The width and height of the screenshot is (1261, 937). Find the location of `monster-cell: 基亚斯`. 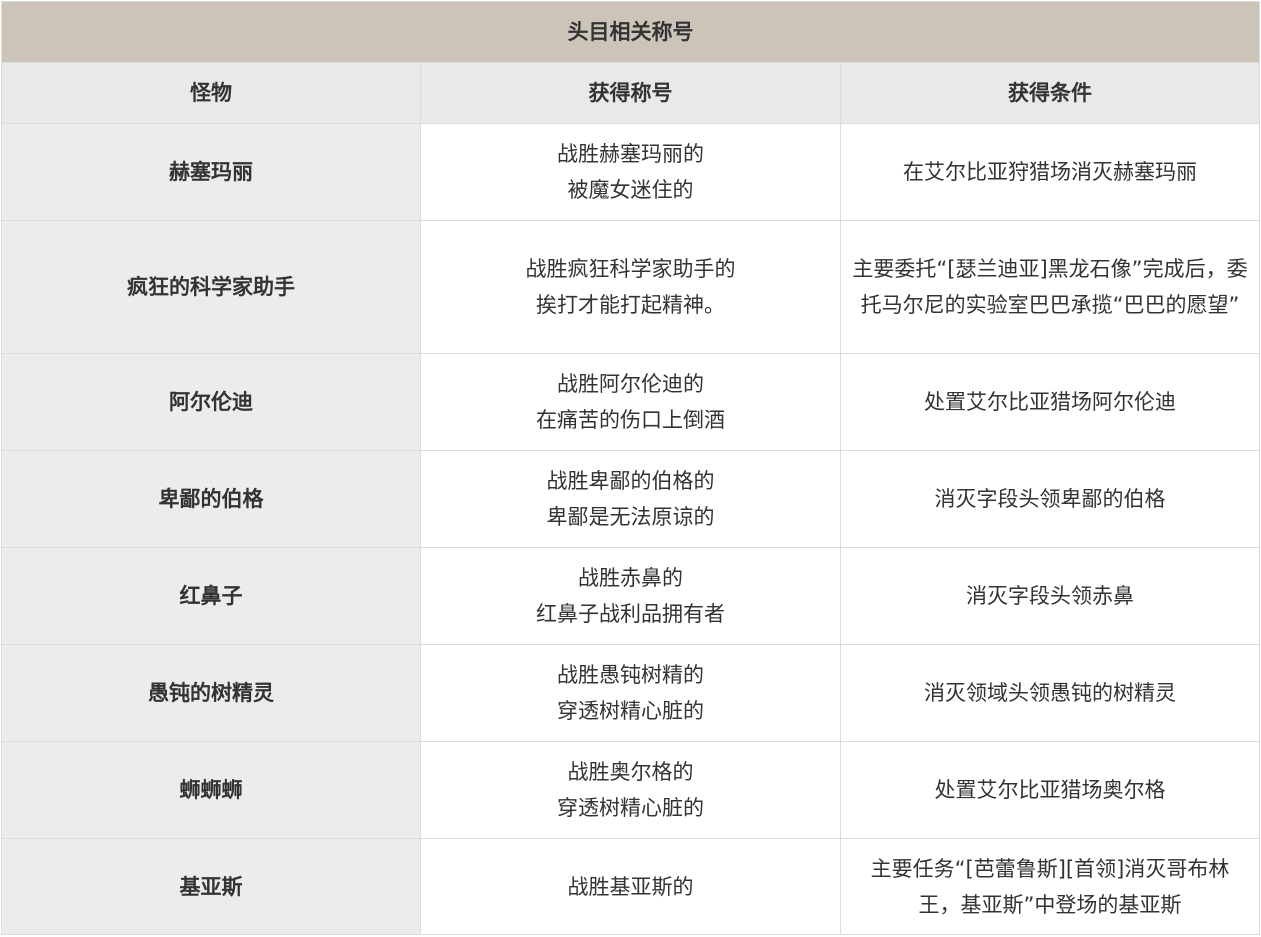

monster-cell: 基亚斯 is located at coordinates (211, 886).